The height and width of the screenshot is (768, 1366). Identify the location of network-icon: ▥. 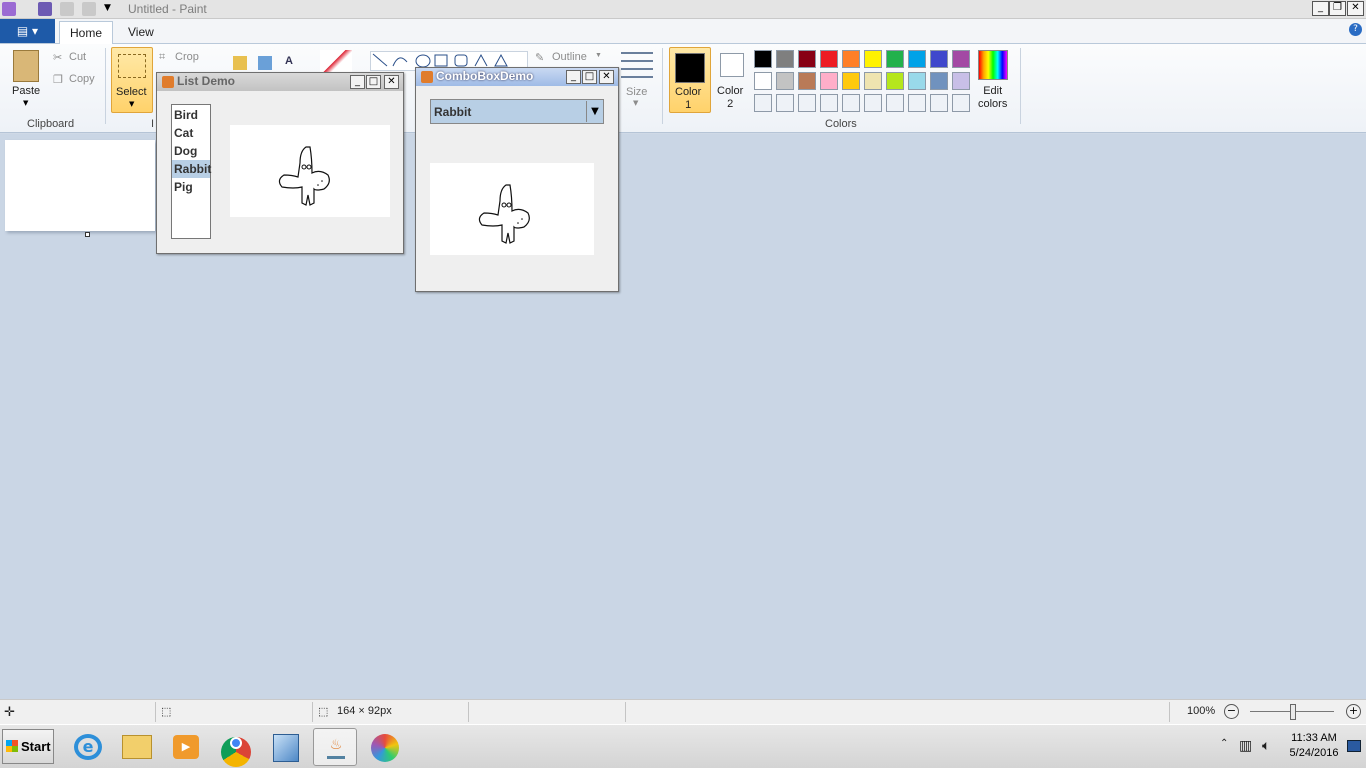
(1245, 745).